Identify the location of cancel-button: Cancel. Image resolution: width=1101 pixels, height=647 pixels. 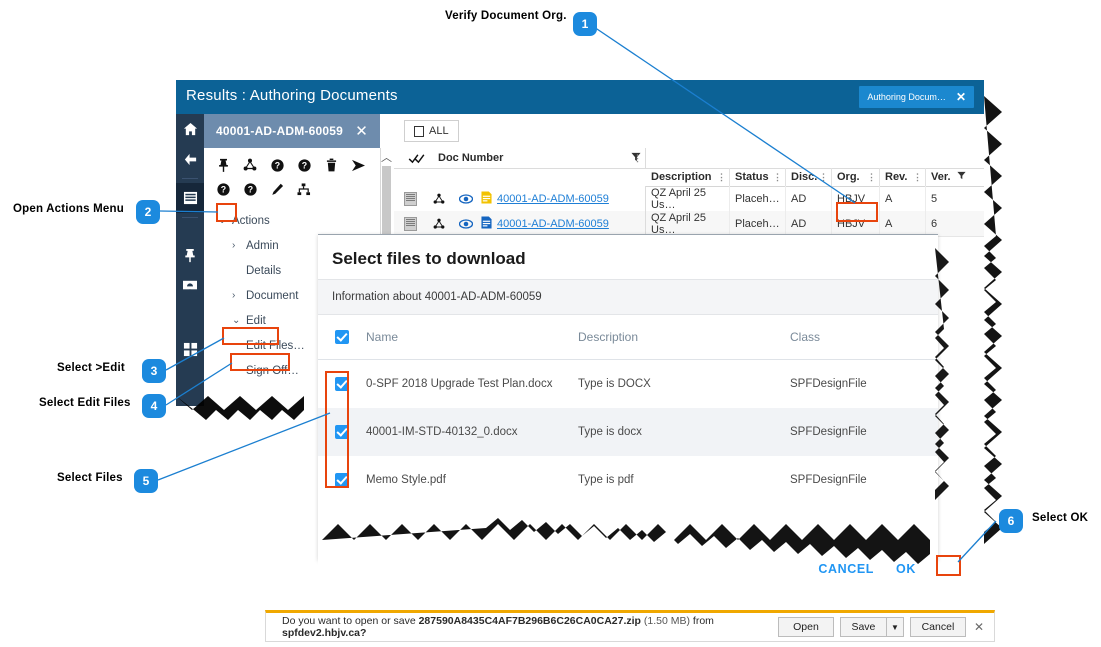
(937, 627).